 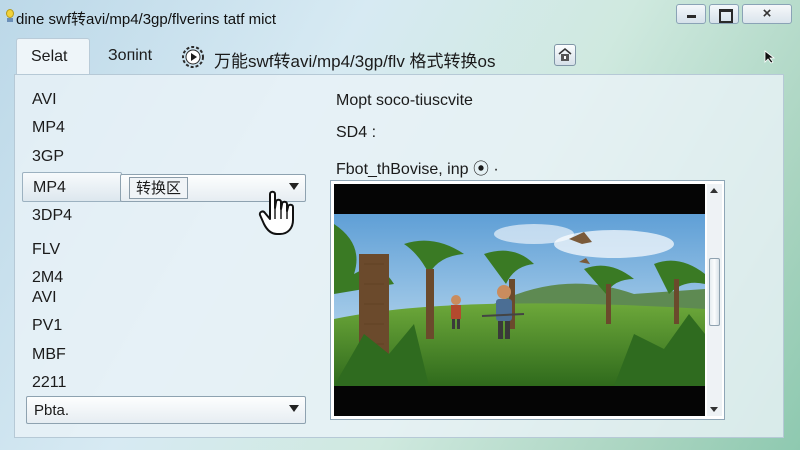 I want to click on scrollbar-thumb, so click(x=714, y=292).